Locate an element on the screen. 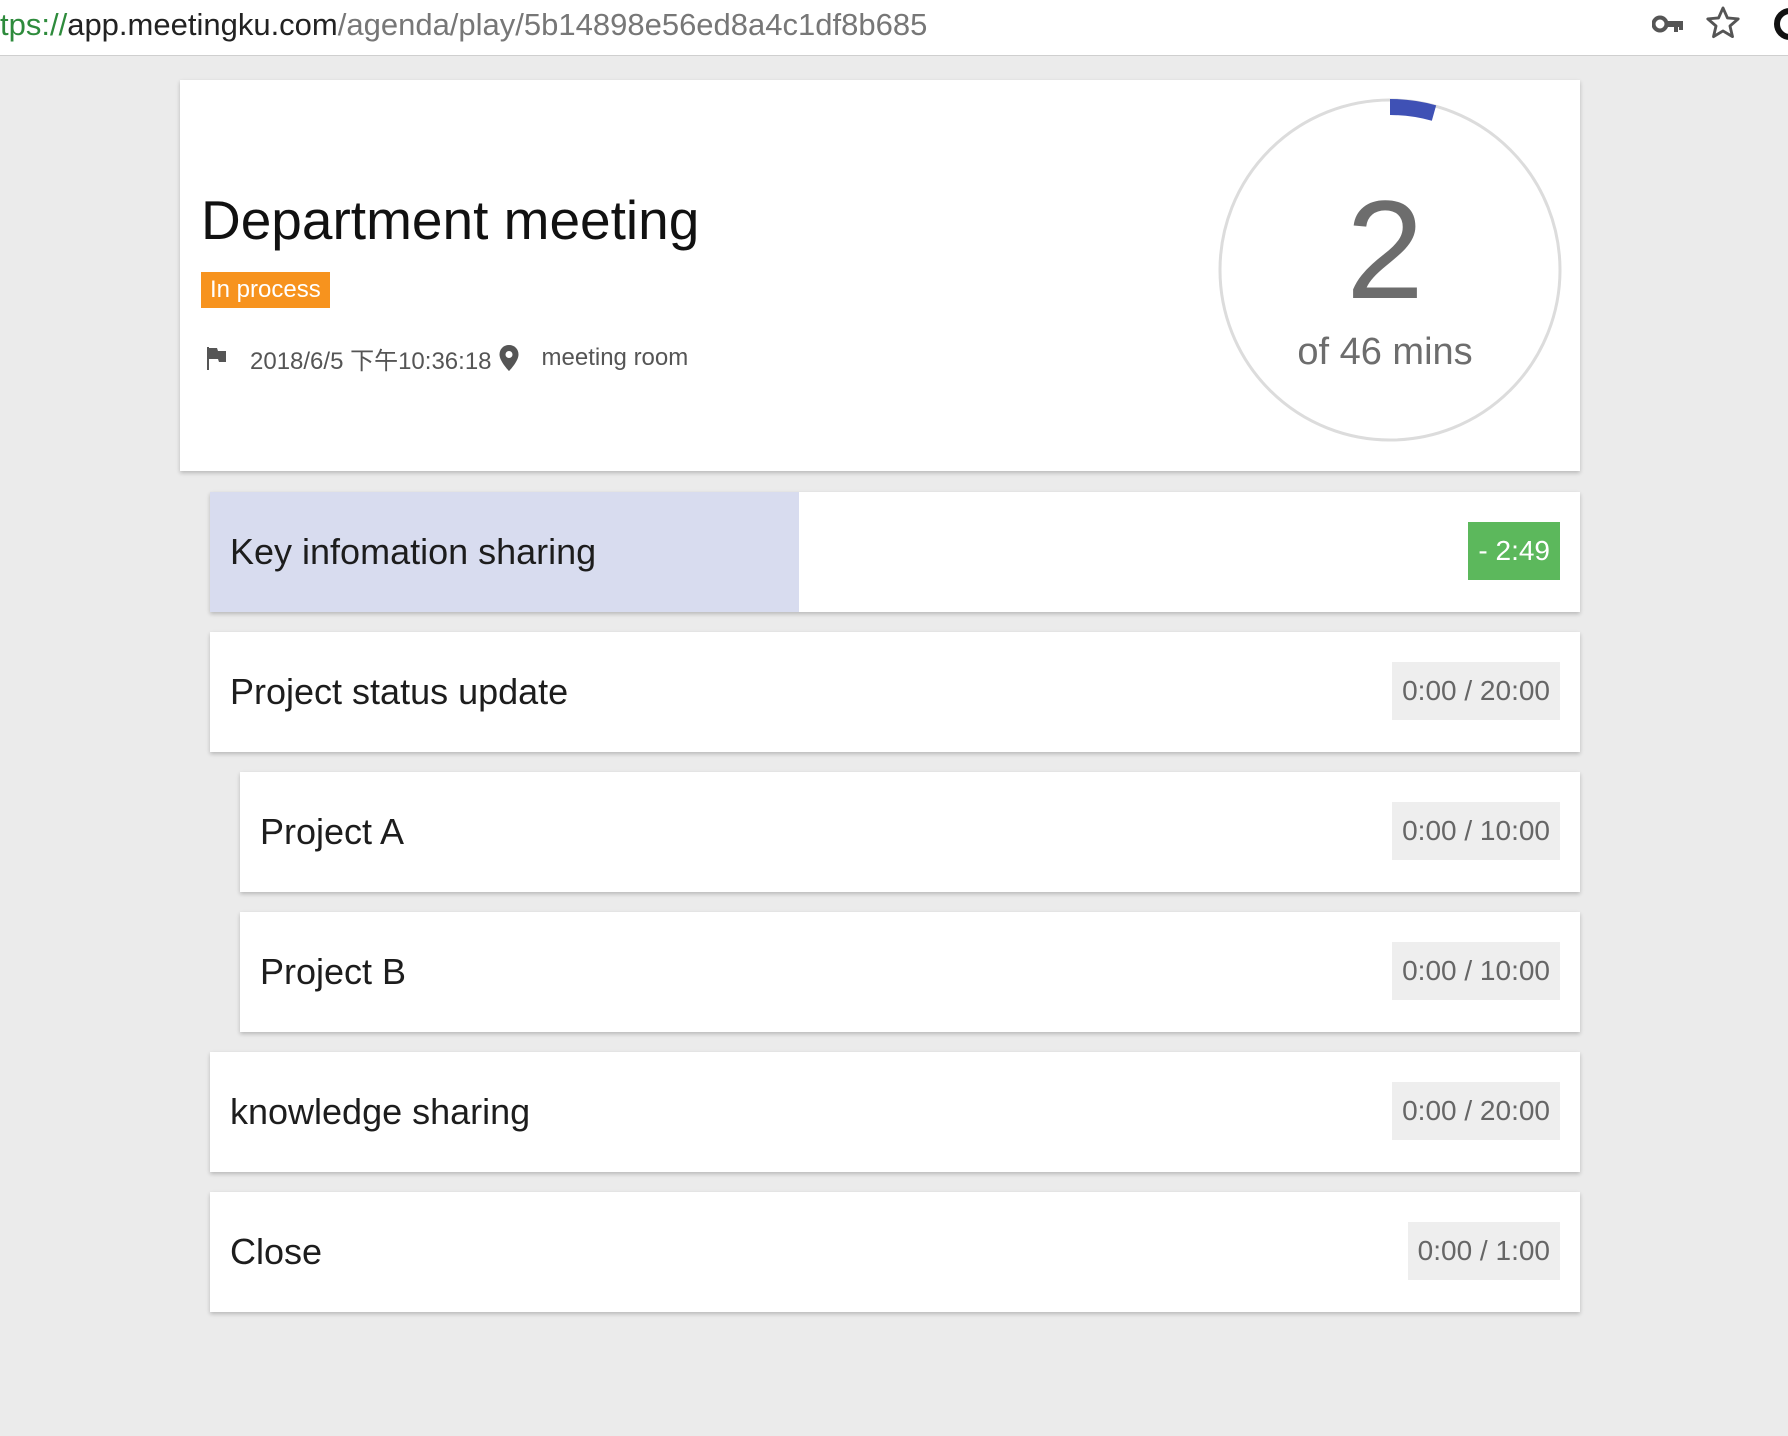 The image size is (1788, 1436). meeting-title: Department meeting is located at coordinates (450, 220).